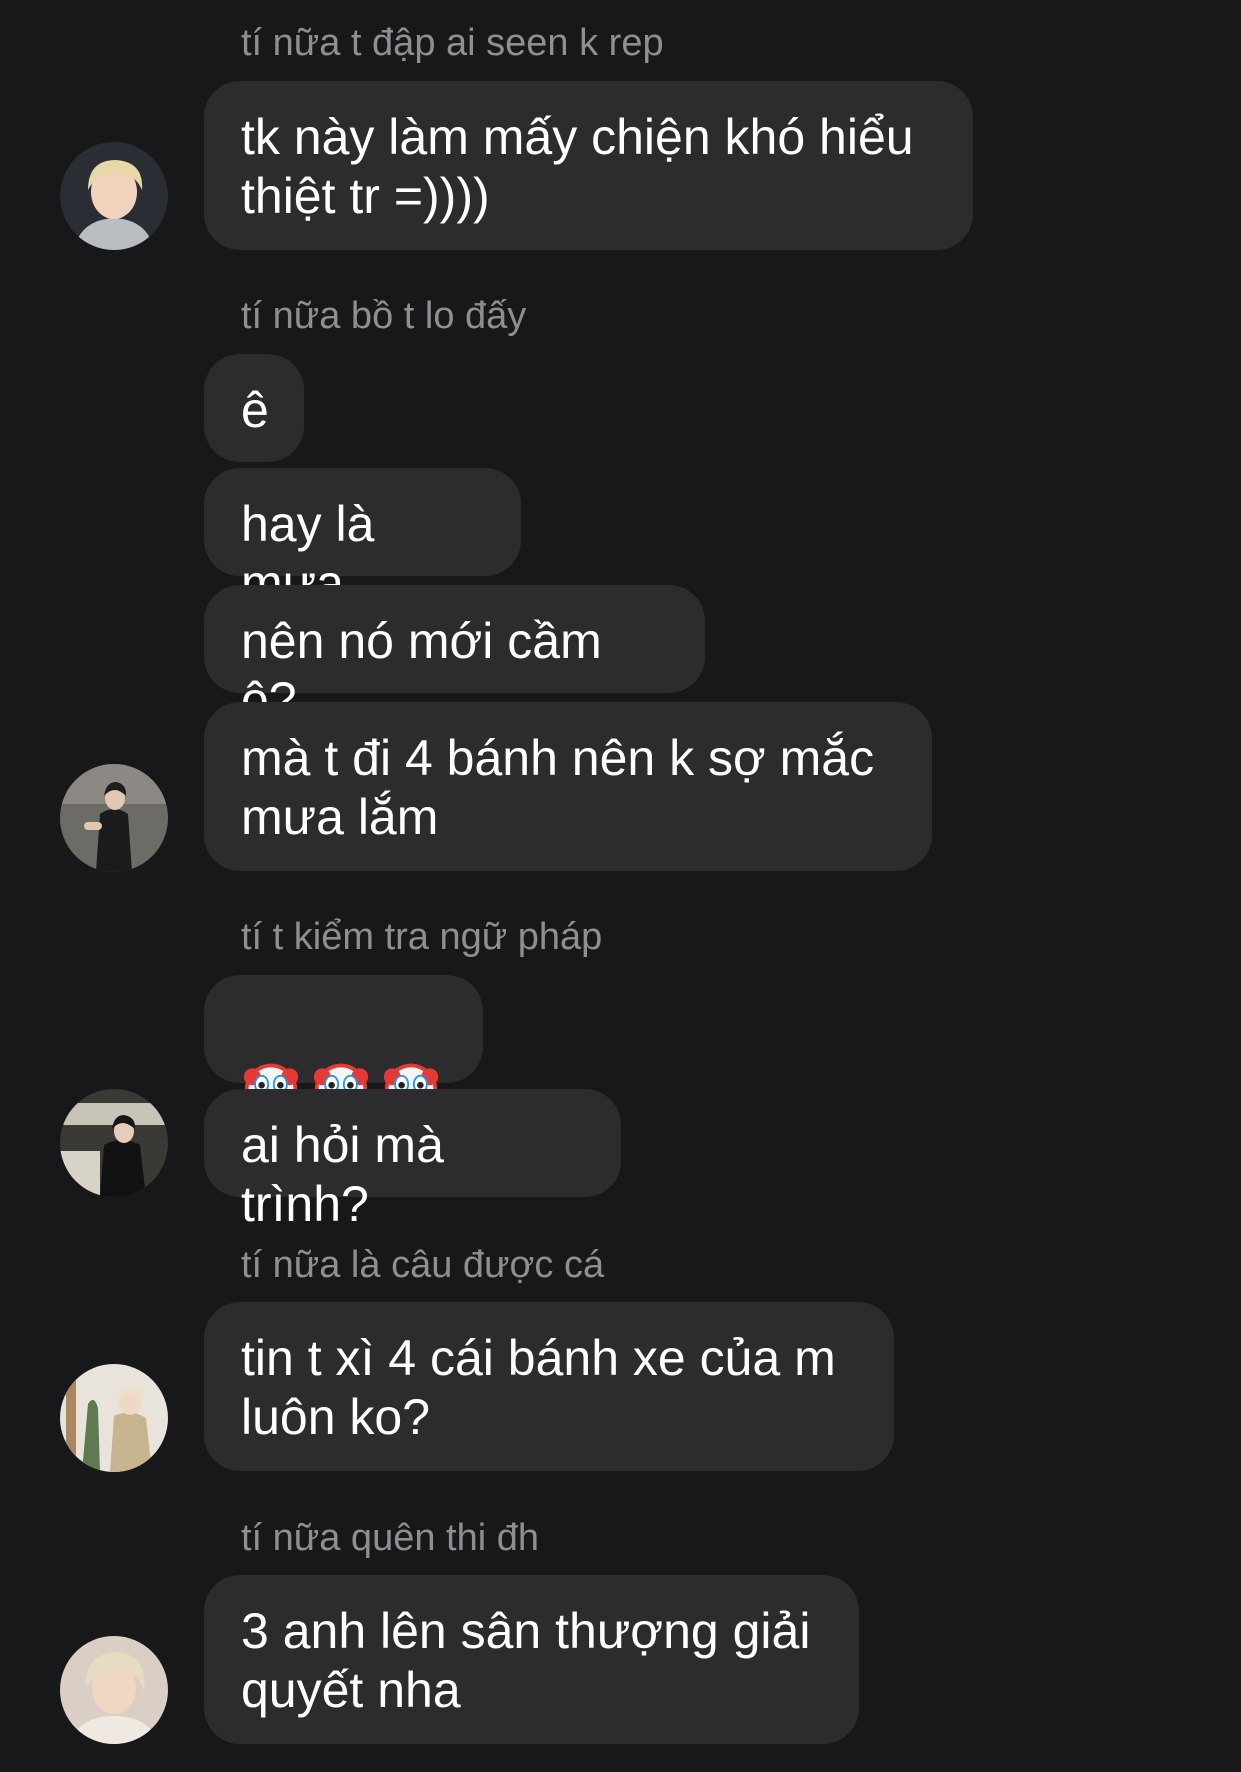  What do you see at coordinates (254, 408) in the screenshot?
I see `message-bubble: ê` at bounding box center [254, 408].